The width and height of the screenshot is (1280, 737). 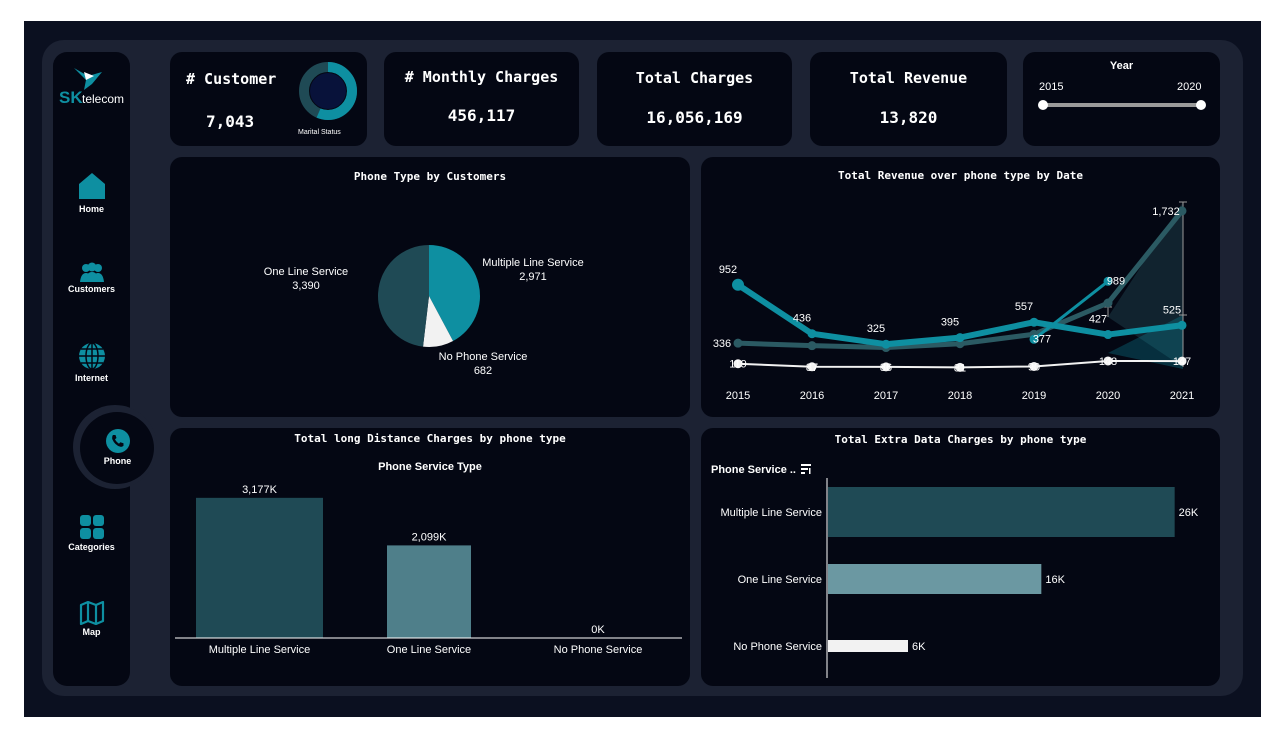 I want to click on kpi-total-charges-title: Total Charges, so click(x=694, y=78).